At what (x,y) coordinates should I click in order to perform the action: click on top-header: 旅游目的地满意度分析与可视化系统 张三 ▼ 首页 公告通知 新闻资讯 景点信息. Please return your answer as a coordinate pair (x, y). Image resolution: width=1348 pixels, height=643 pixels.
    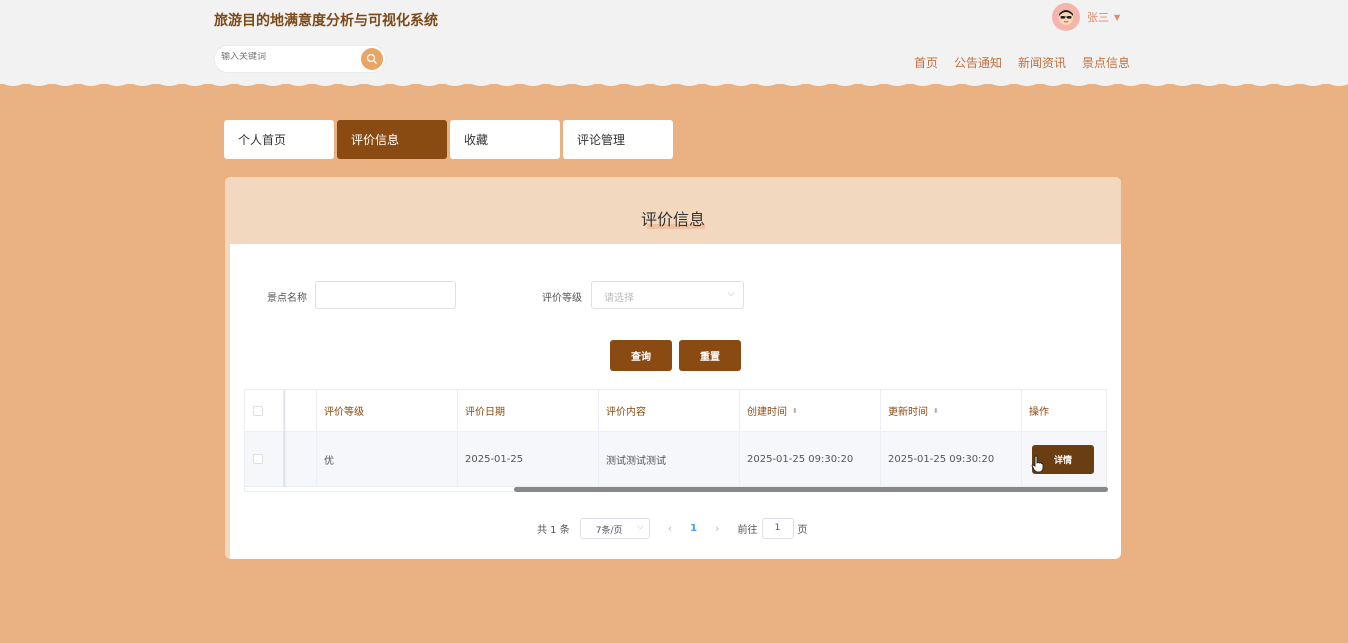
    Looking at the image, I should click on (674, 42).